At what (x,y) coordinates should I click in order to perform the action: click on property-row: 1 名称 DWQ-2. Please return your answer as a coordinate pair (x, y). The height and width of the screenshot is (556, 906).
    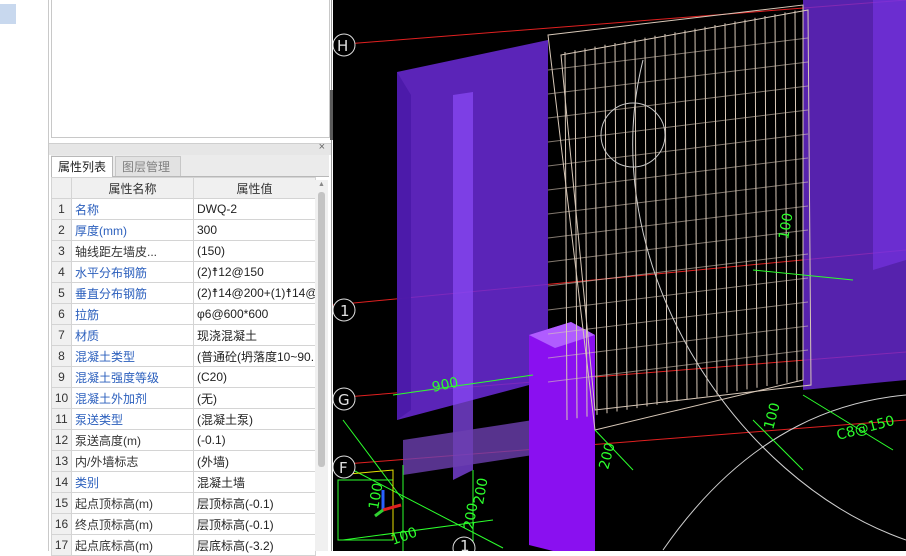
    Looking at the image, I should click on (183, 209).